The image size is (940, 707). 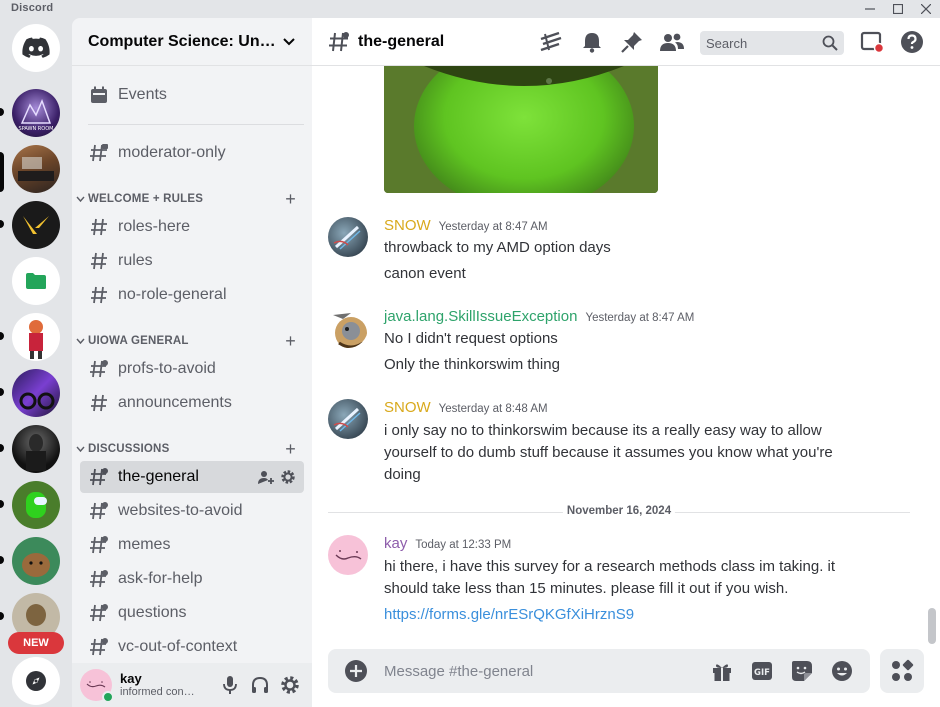 I want to click on server-spawn-room: SPAWN ROOM, so click(x=36, y=113).